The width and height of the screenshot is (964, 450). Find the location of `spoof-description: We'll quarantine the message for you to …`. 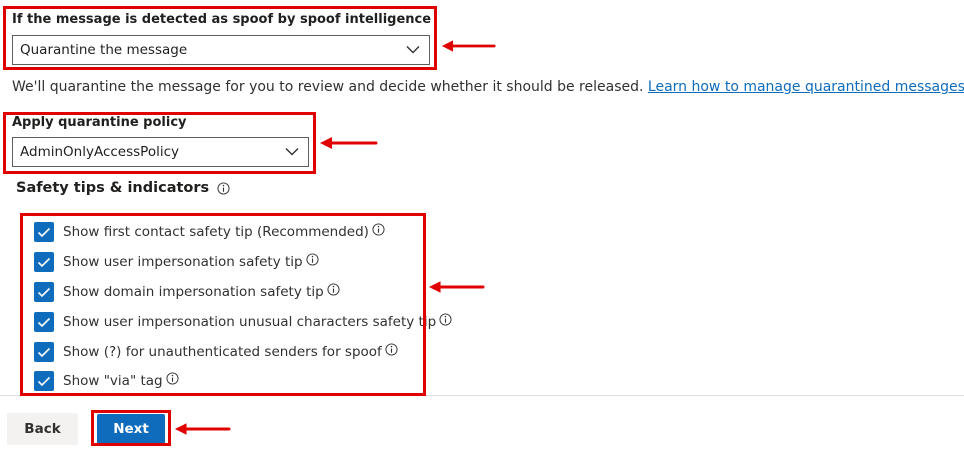

spoof-description: We'll quarantine the message for you to … is located at coordinates (488, 87).